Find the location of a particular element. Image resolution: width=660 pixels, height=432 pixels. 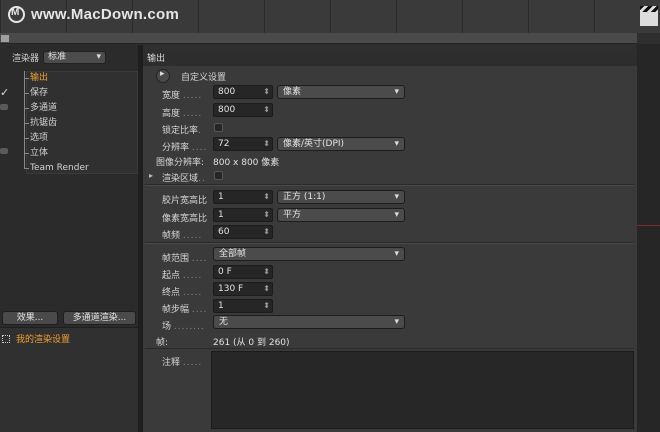

notes-textarea is located at coordinates (422, 390).